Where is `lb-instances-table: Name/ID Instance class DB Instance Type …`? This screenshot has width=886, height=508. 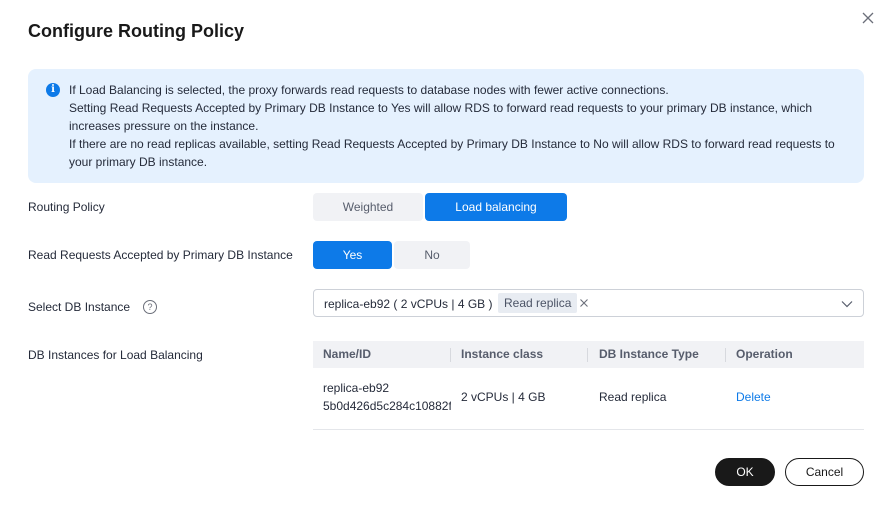 lb-instances-table: Name/ID Instance class DB Instance Type … is located at coordinates (588, 385).